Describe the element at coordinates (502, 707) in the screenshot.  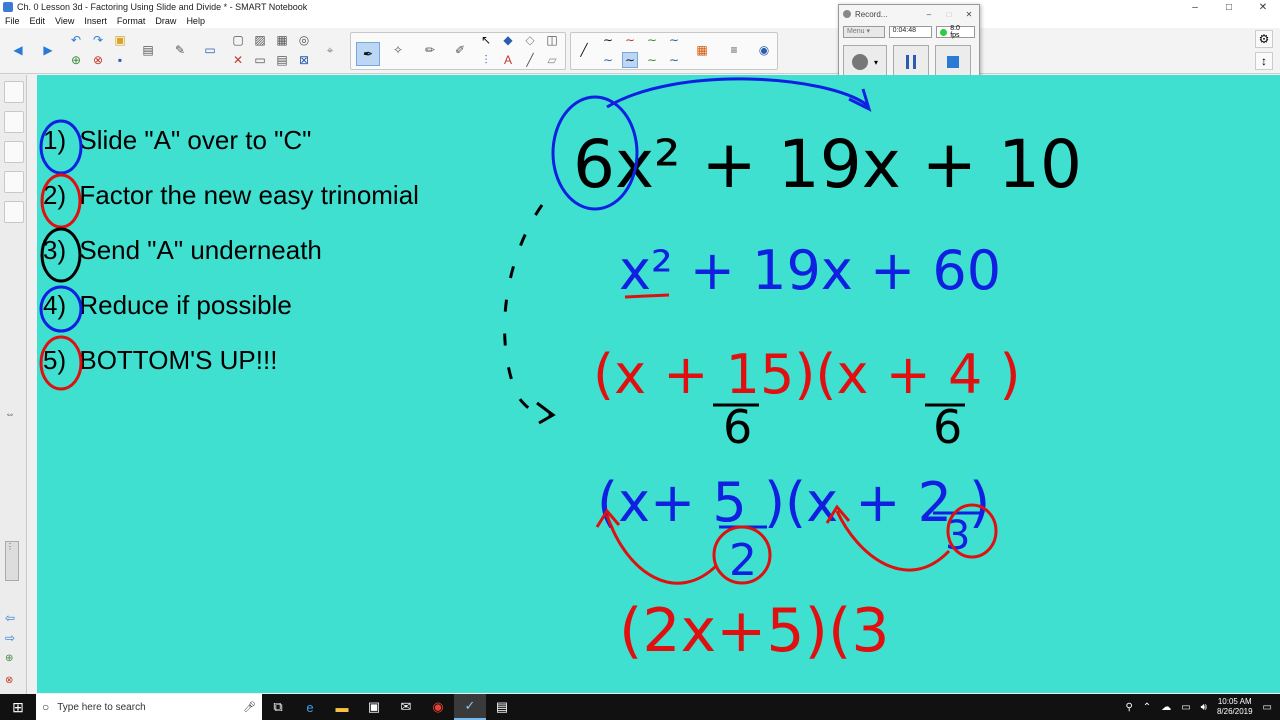
I see `recorder-taskbar-icon: ▤` at that location.